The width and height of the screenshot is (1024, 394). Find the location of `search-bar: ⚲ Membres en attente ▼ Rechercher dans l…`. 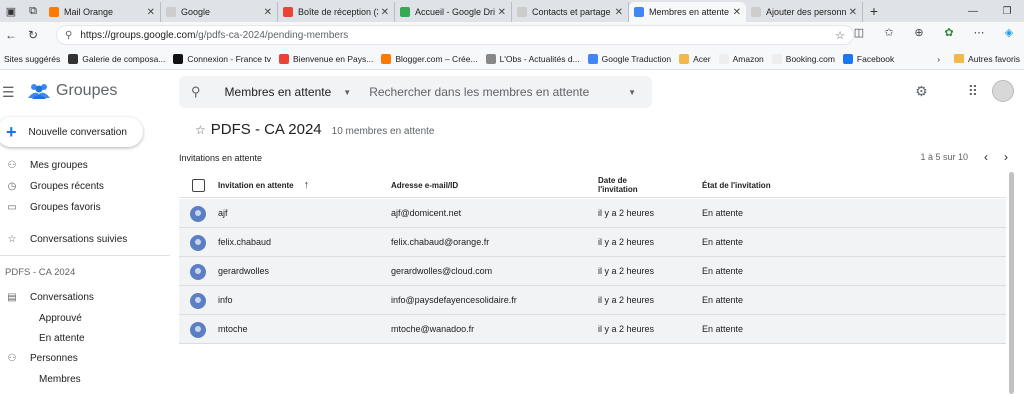

search-bar: ⚲ Membres en attente ▼ Rechercher dans l… is located at coordinates (415, 92).